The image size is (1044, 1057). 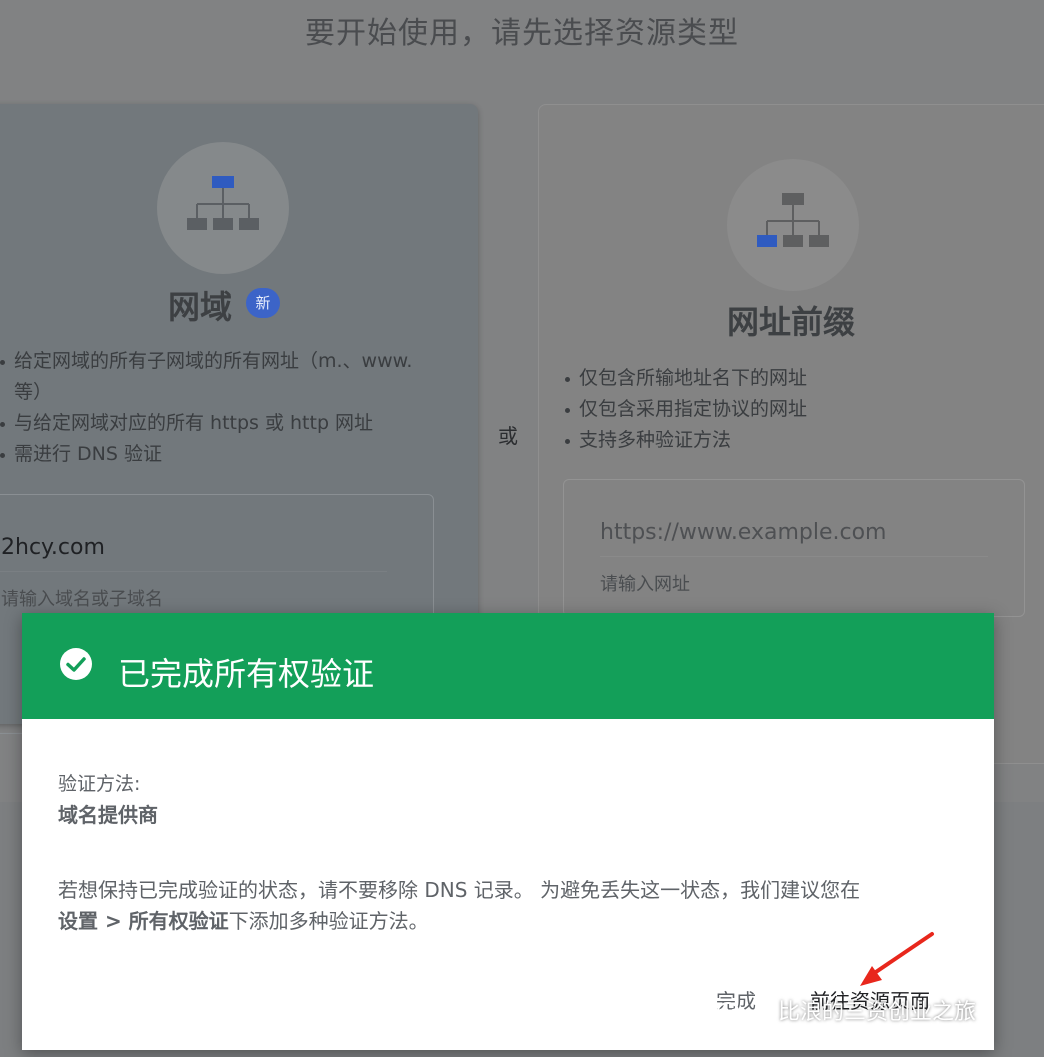 I want to click on url-input: https://www.example.com, so click(x=743, y=532).